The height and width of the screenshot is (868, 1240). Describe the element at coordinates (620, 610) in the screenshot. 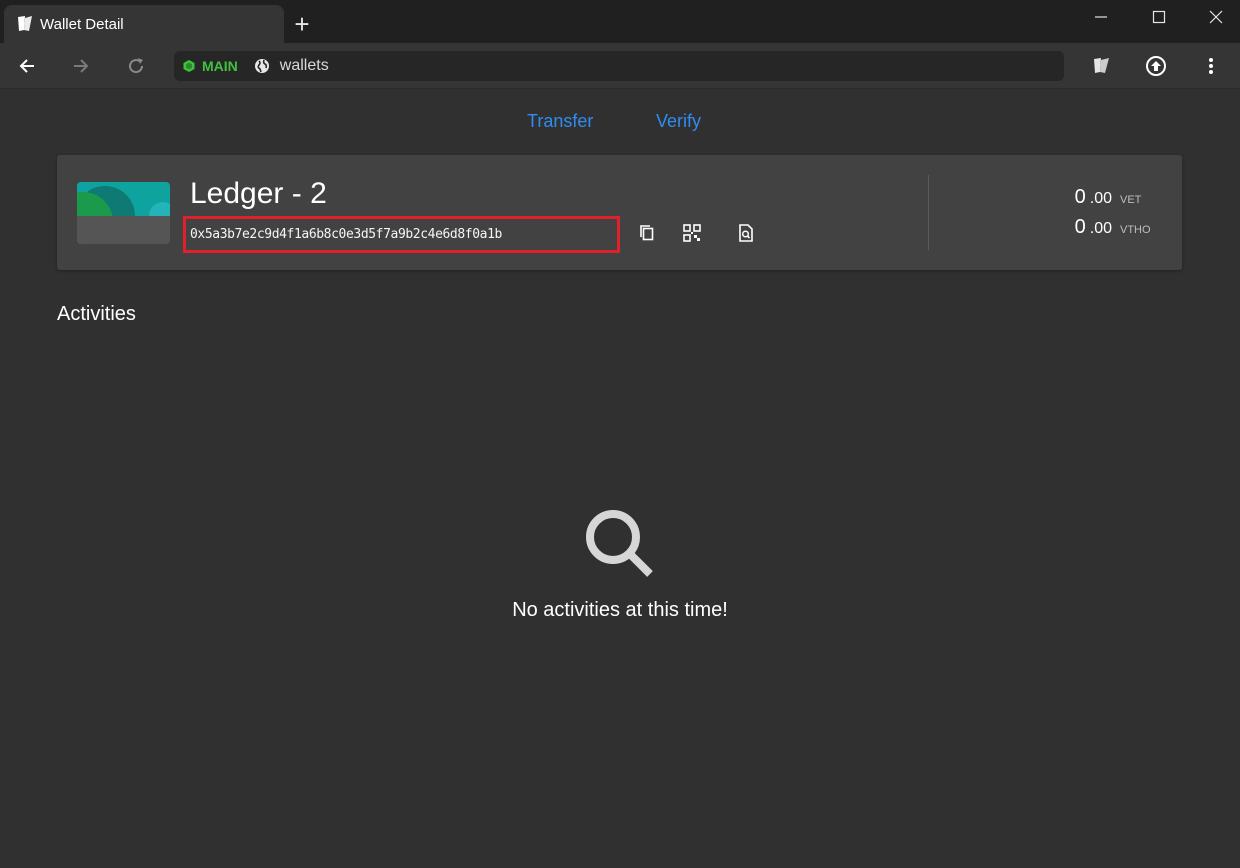

I see `empty-state-message: No activities at this time!` at that location.